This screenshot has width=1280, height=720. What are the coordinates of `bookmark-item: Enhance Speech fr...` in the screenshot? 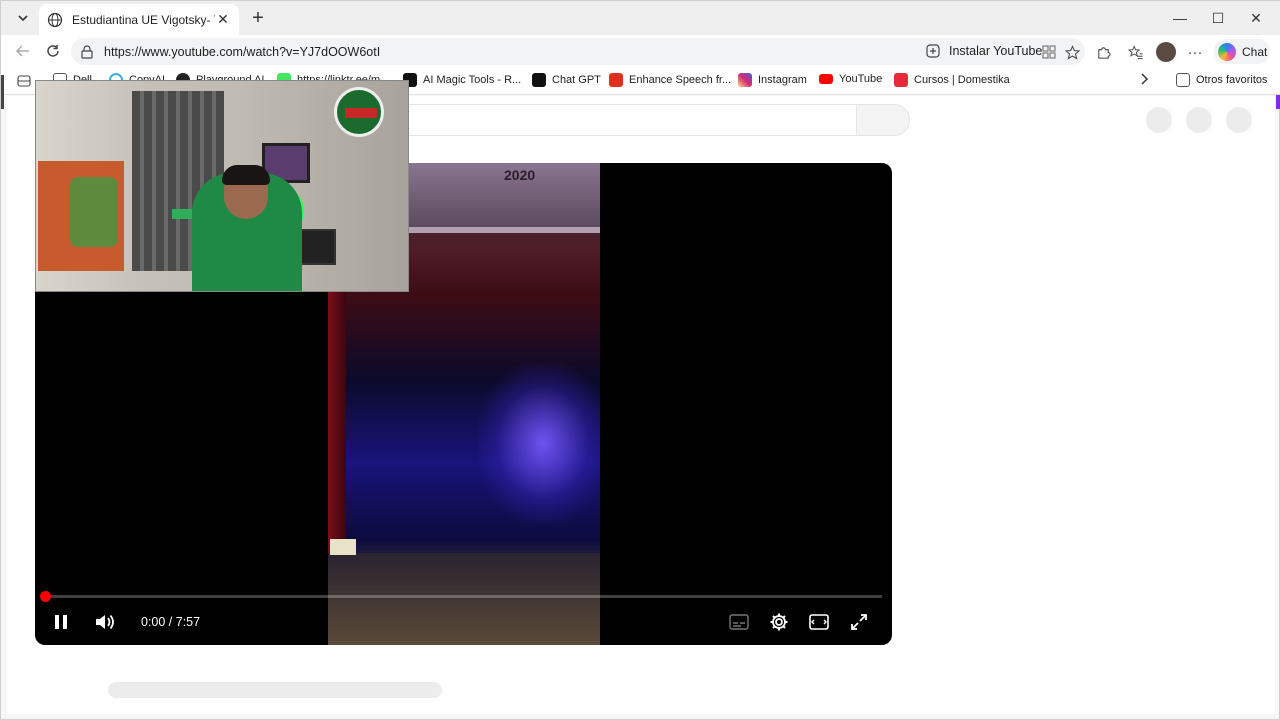 It's located at (670, 80).